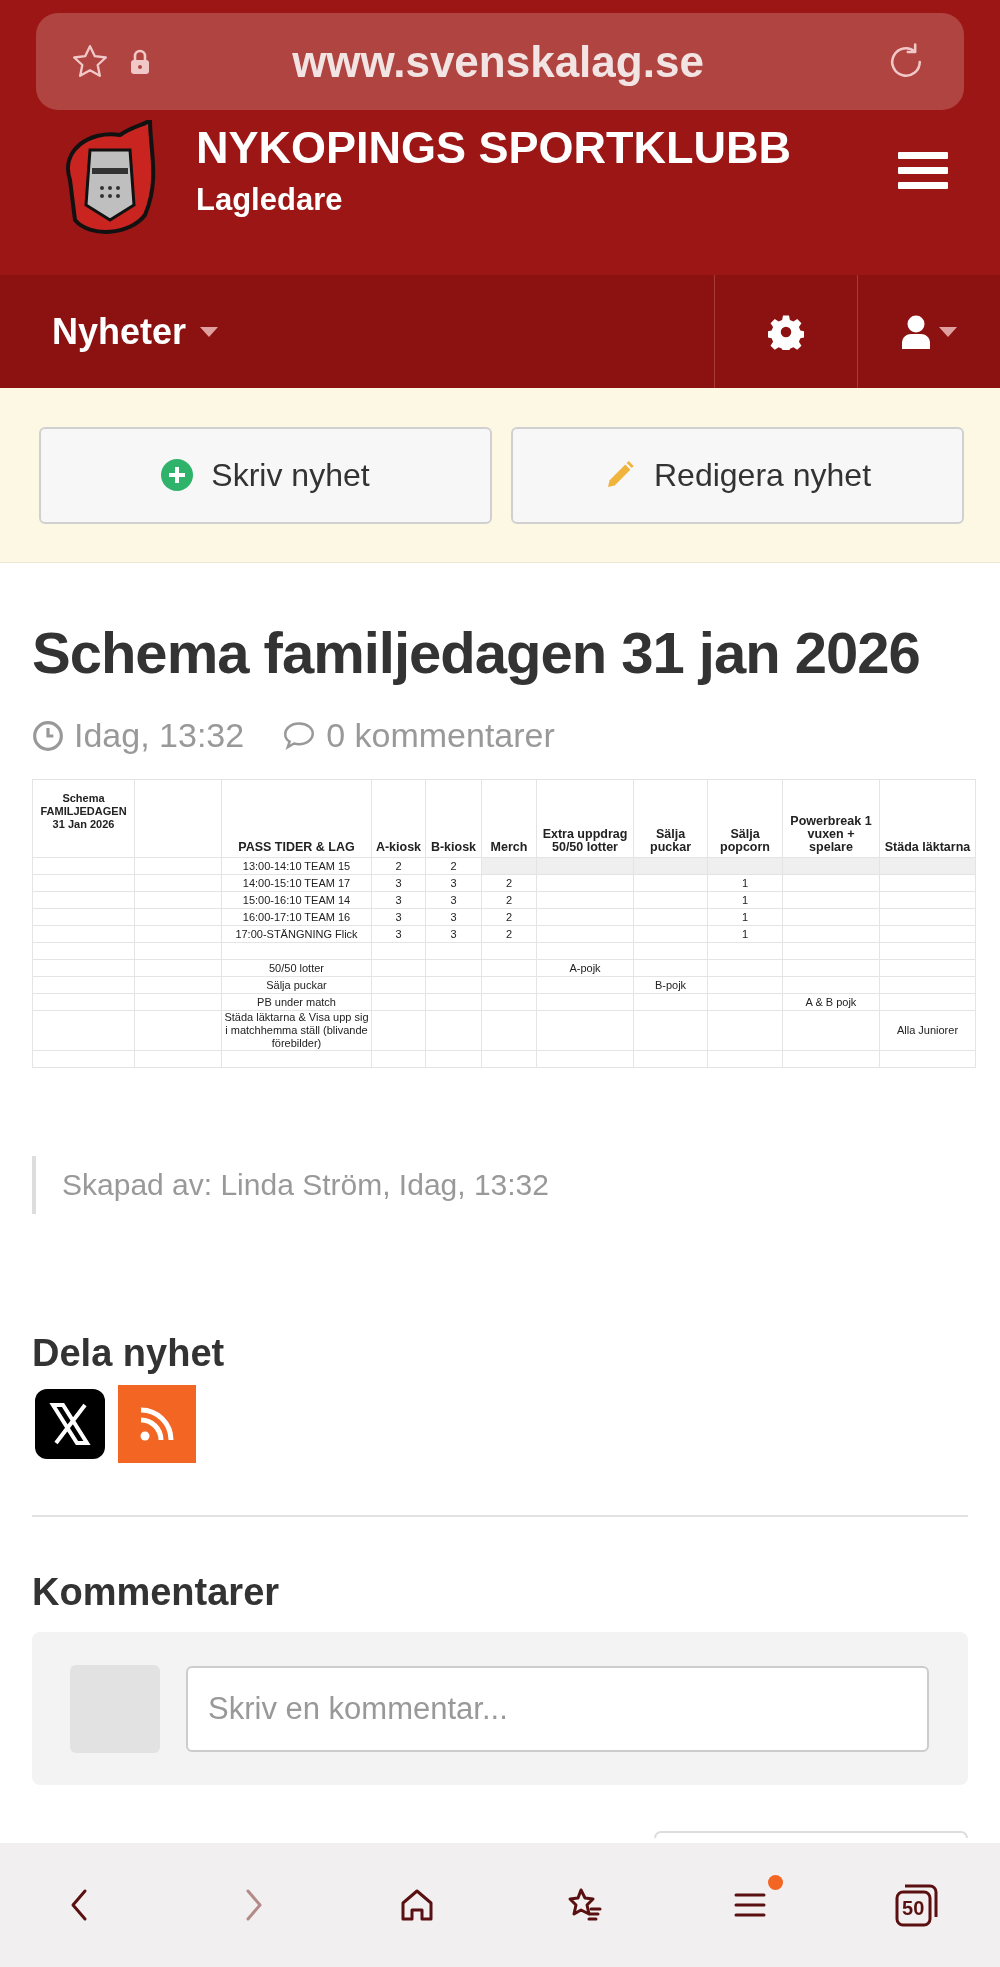  I want to click on share-heading: Dela nyhet, so click(129, 1353).